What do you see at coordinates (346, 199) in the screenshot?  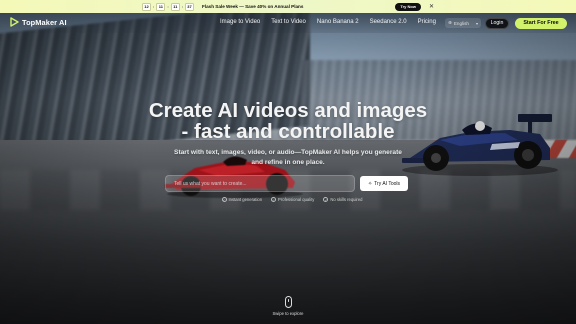 I see `feature-label: No skills required` at bounding box center [346, 199].